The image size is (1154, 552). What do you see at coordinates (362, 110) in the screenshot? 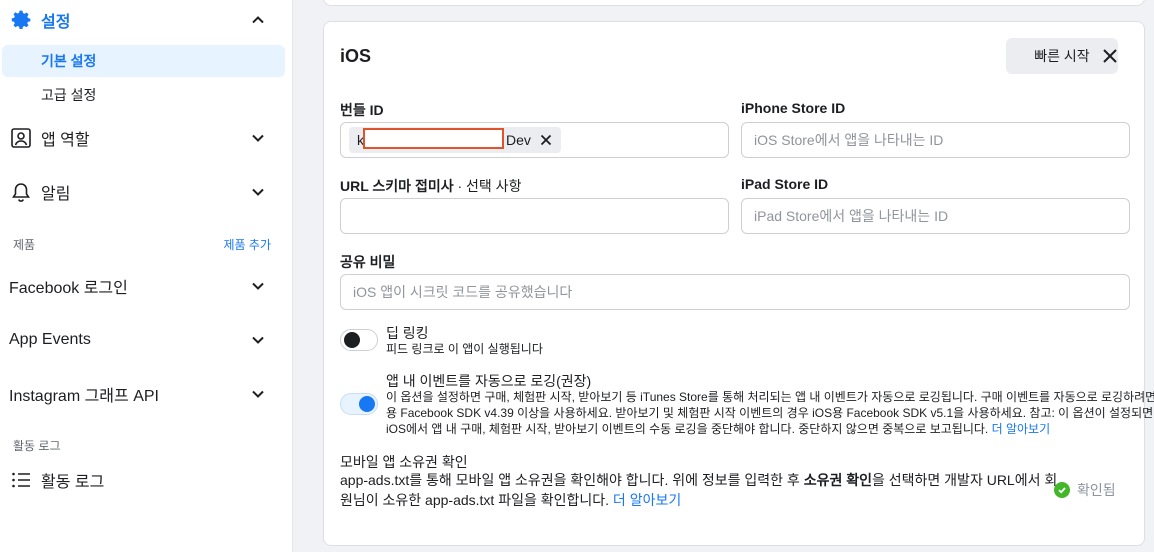
I see `bundle-id-label: 번들 ID` at bounding box center [362, 110].